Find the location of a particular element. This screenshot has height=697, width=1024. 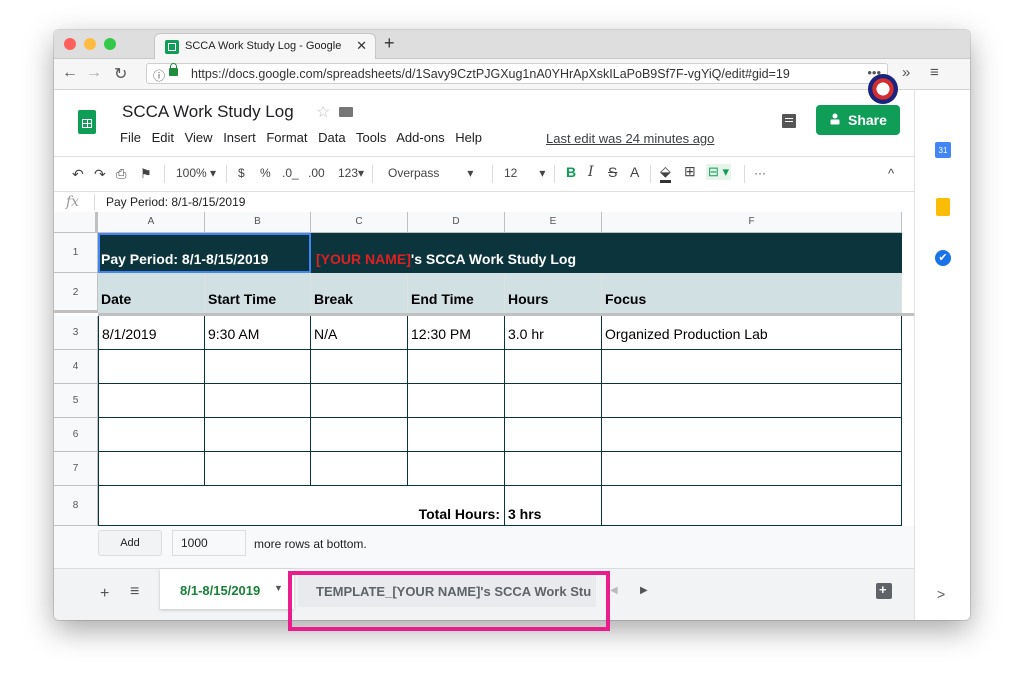

header-focus: Focus is located at coordinates (752, 293).